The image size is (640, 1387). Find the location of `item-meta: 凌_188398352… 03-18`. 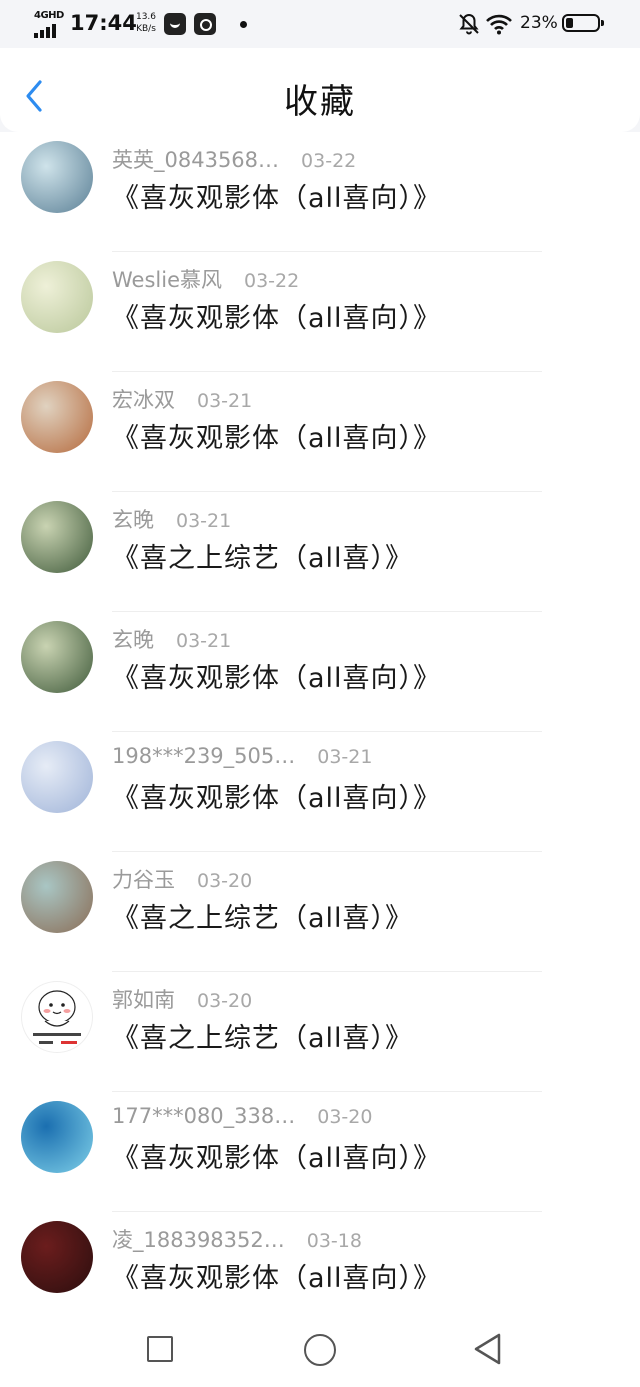

item-meta: 凌_188398352… 03-18 is located at coordinates (237, 1239).